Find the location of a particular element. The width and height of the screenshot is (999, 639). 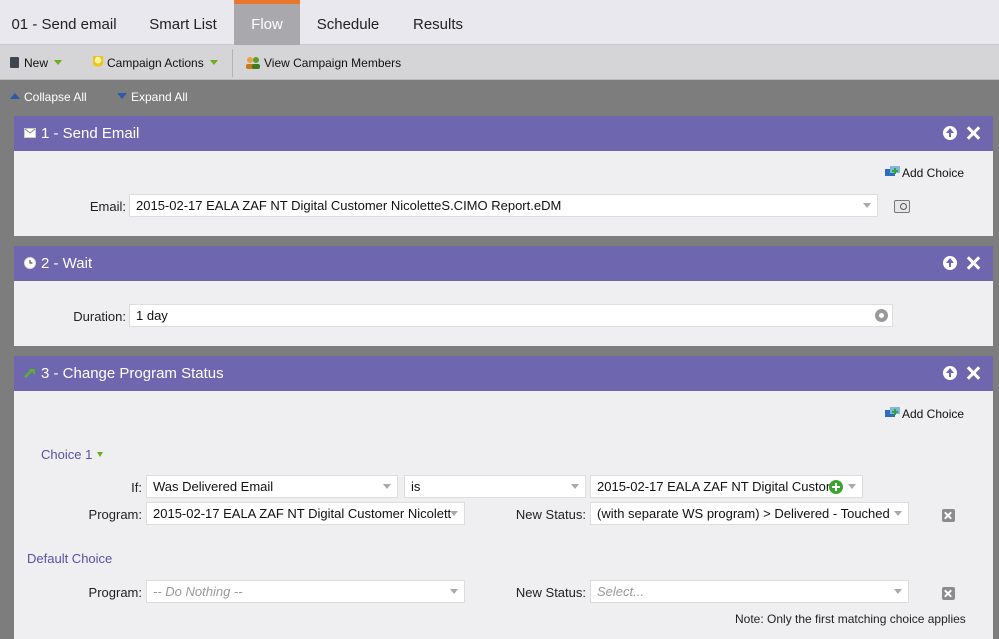

lightbulb-icon is located at coordinates (98, 62).